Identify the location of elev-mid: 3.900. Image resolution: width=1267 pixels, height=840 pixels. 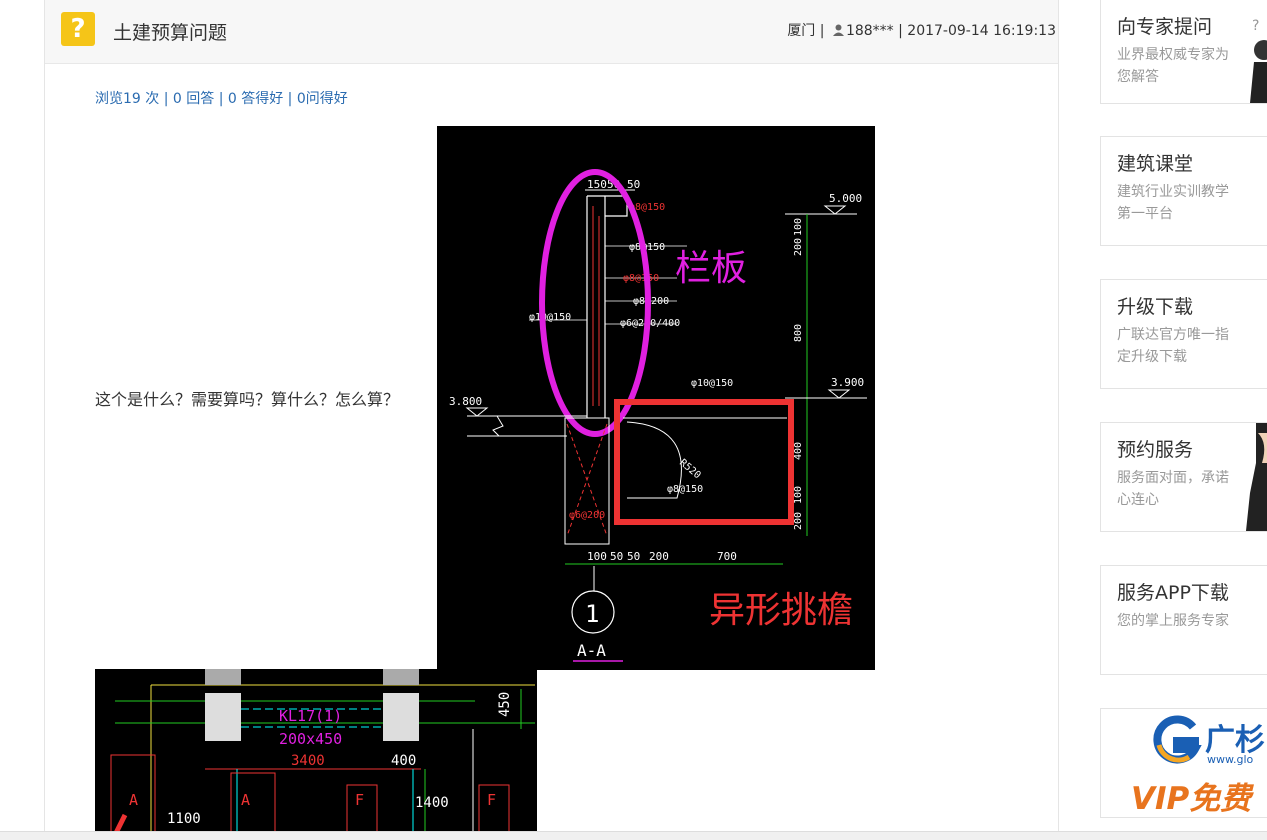
(847, 382).